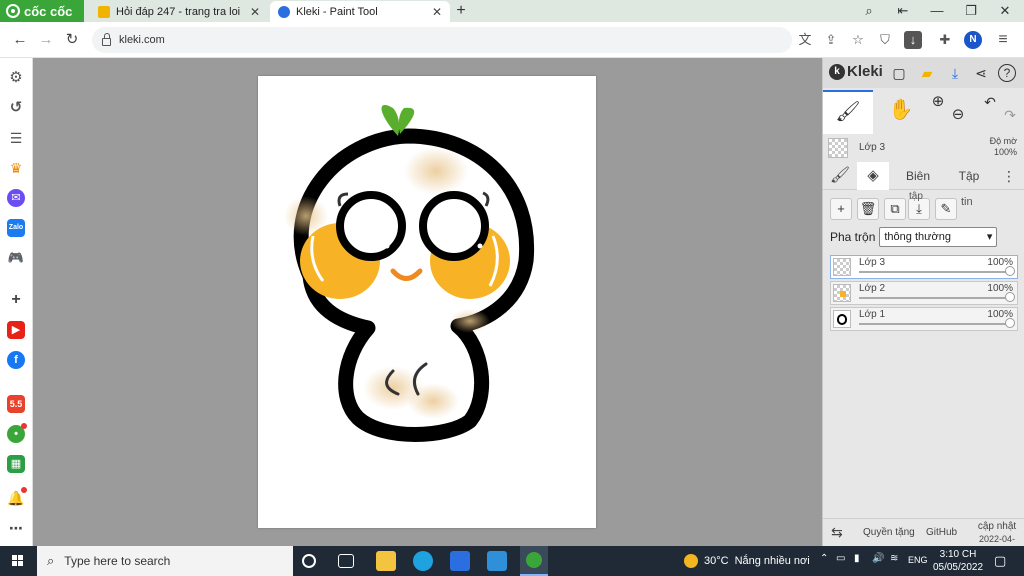 The image size is (1024, 576). I want to click on crown-icon: ♛, so click(16, 168).